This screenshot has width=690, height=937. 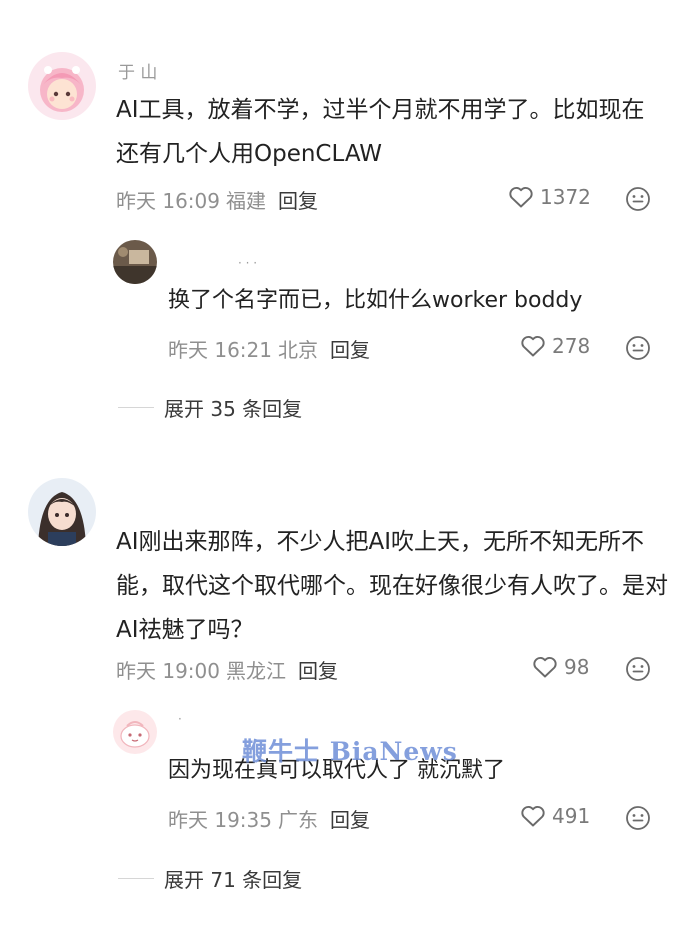 I want to click on like-button: 1372, so click(x=549, y=197).